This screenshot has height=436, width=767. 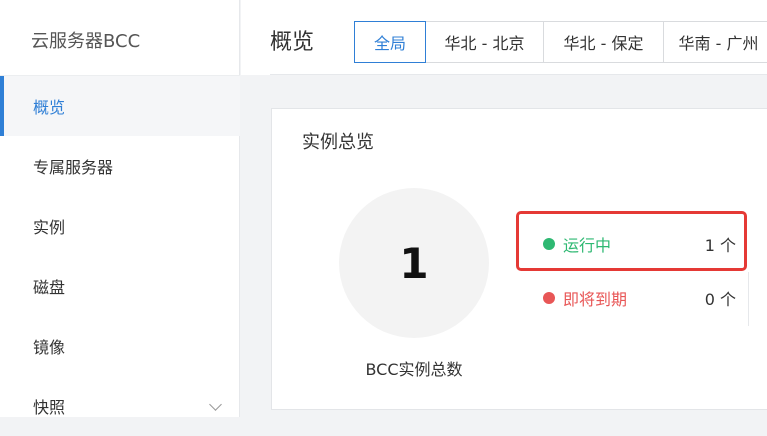 I want to click on sidebar-item-overview: 概览, so click(x=120, y=106).